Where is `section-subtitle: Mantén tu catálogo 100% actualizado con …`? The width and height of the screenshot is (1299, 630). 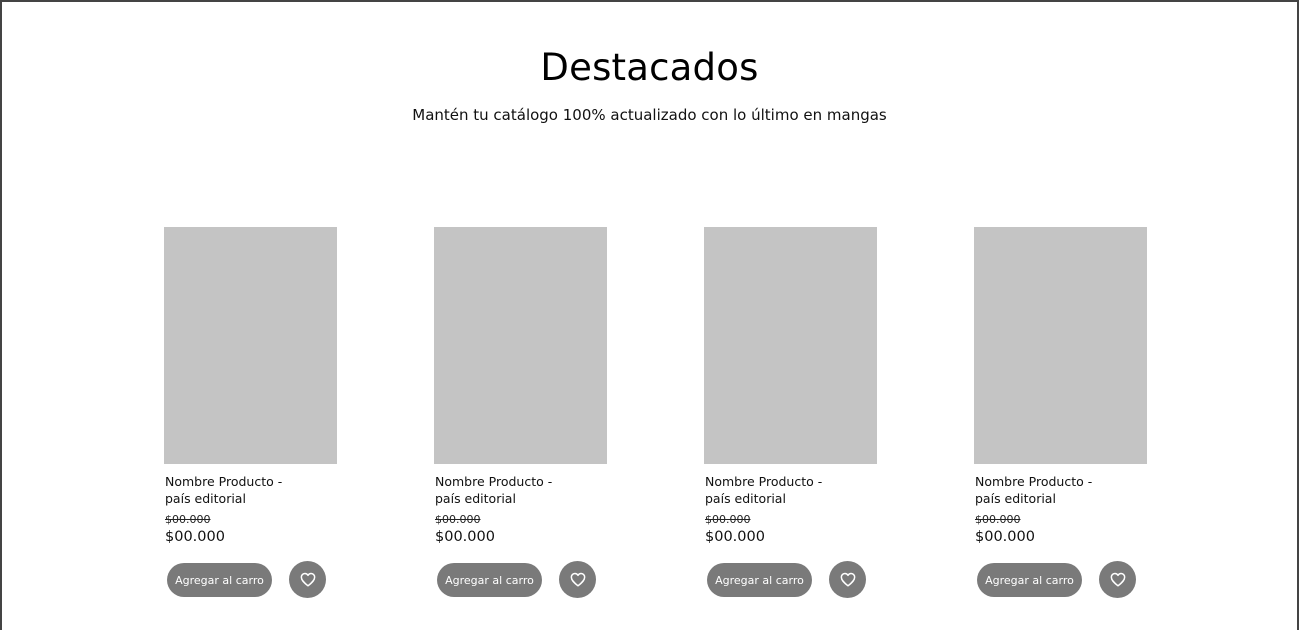
section-subtitle: Mantén tu catálogo 100% actualizado con … is located at coordinates (649, 115).